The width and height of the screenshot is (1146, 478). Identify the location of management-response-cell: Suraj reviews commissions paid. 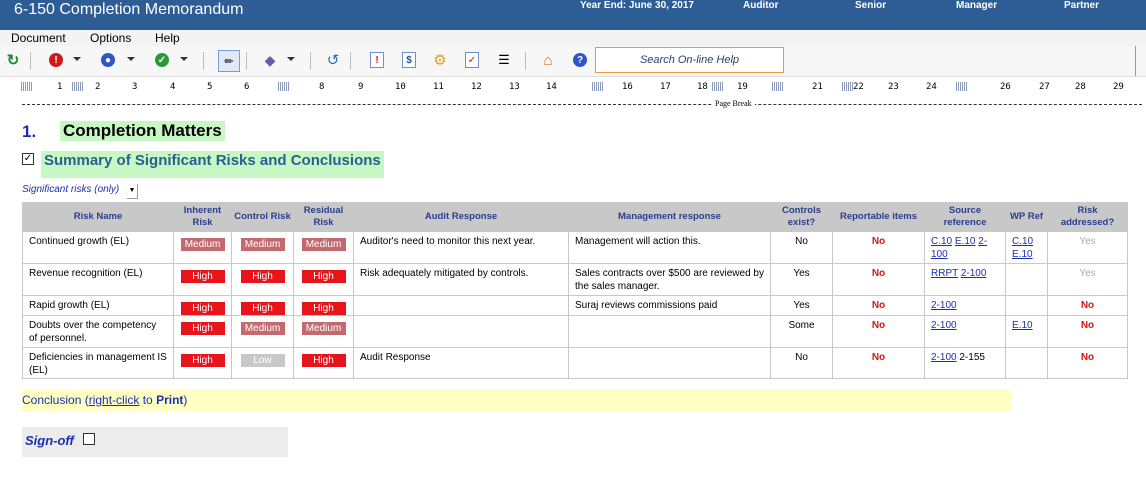
(669, 305).